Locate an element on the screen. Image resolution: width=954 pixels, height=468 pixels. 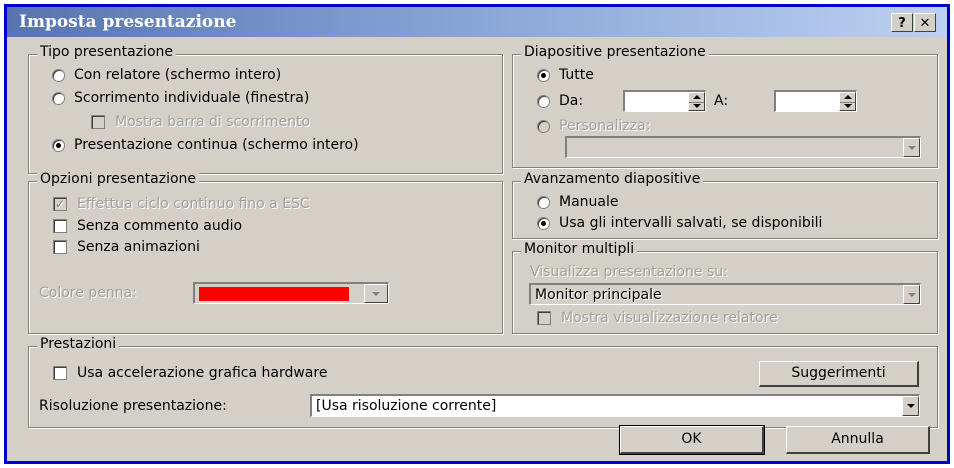
checkbox-ciclo-continuo: ✓ Effettua ciclo continuo fino a ESC is located at coordinates (181, 204).